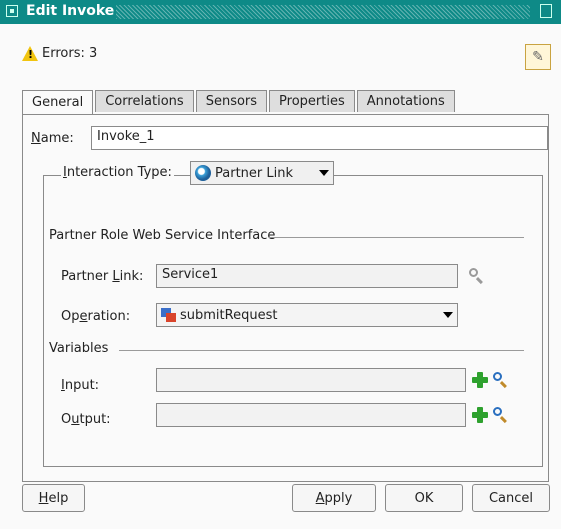 The image size is (561, 529). I want to click on tab-general: General, so click(58, 102).